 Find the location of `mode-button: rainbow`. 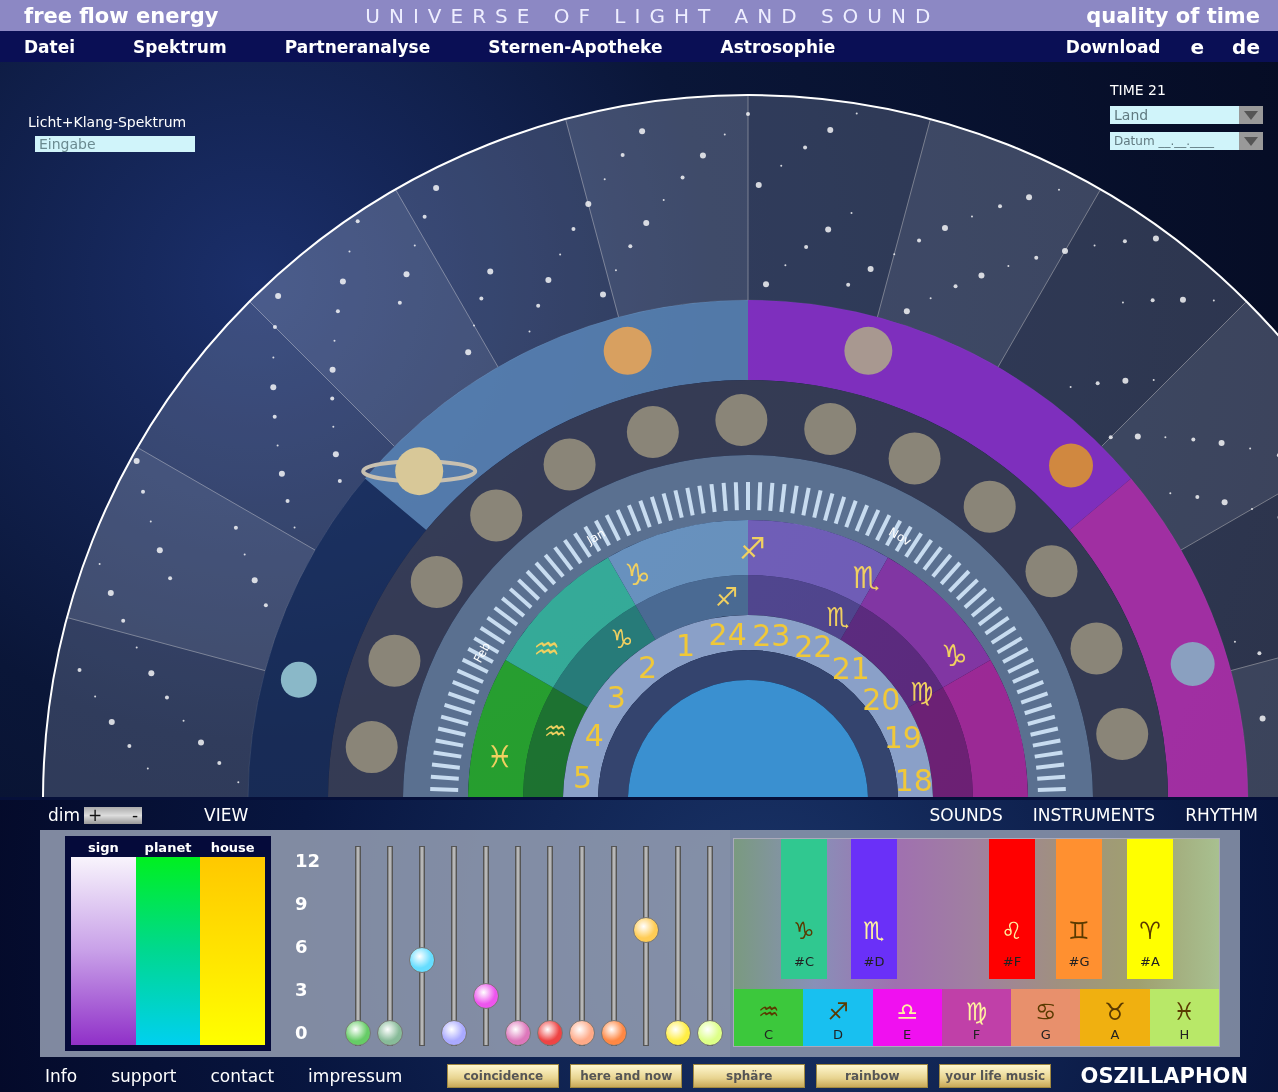

mode-button: rainbow is located at coordinates (872, 1076).